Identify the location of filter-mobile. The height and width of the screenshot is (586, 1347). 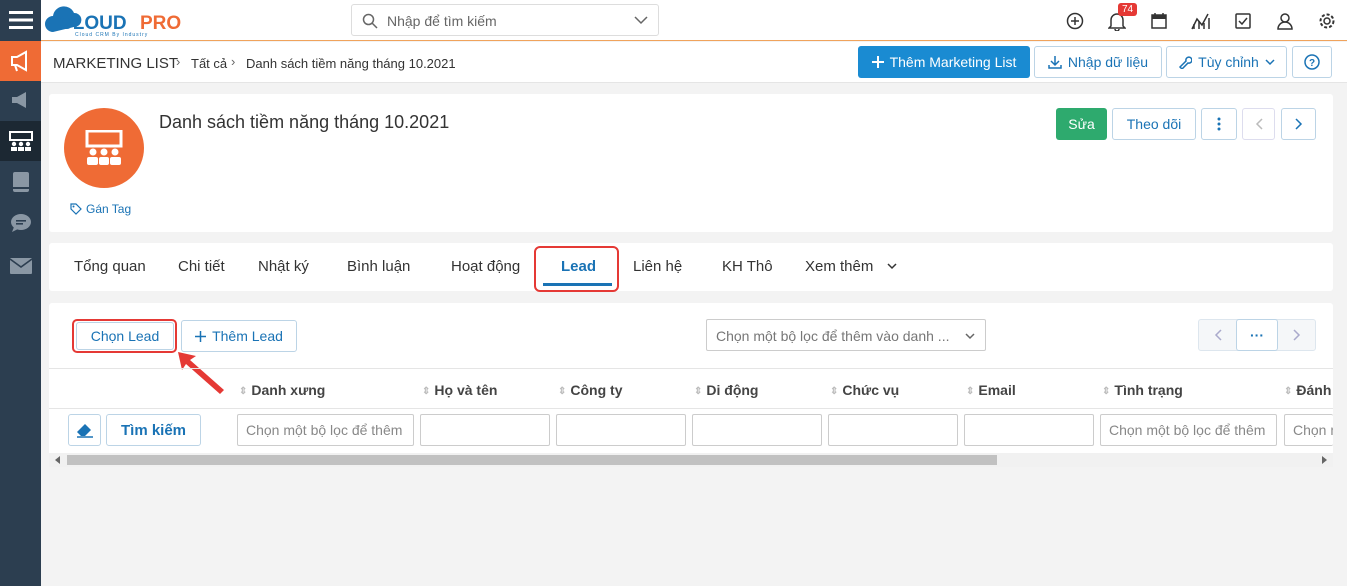
(757, 430).